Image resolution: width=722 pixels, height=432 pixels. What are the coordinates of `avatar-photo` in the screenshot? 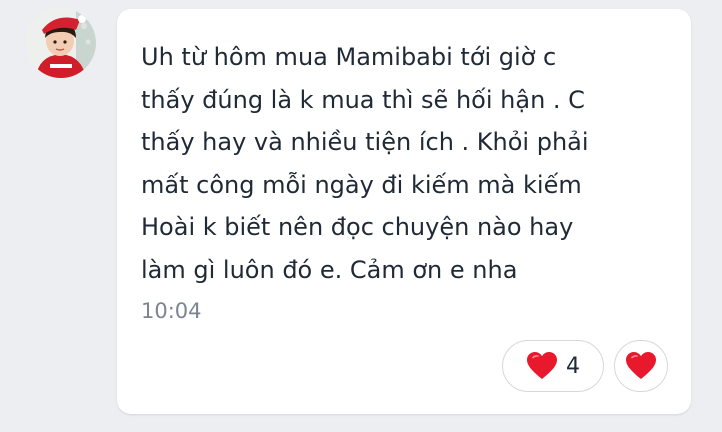 It's located at (61, 43).